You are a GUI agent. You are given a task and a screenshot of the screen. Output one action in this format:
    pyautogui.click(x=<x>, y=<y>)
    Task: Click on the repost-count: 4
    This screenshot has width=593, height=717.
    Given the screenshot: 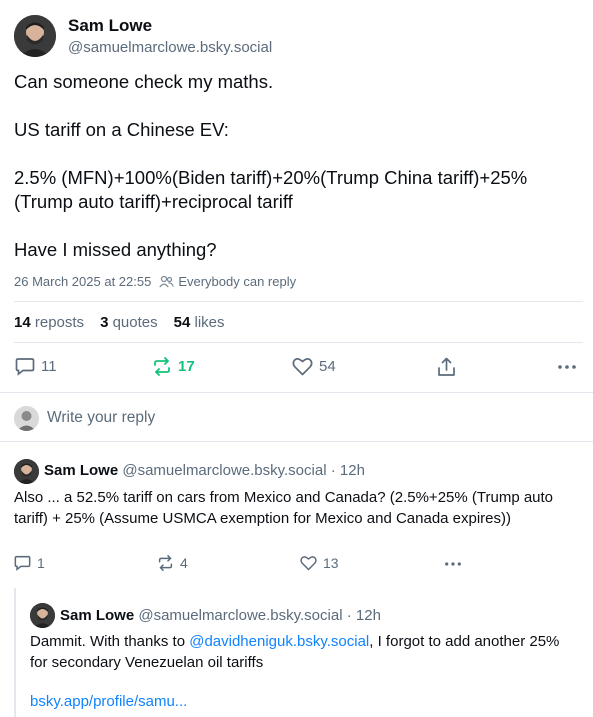 What is the action you would take?
    pyautogui.click(x=184, y=563)
    